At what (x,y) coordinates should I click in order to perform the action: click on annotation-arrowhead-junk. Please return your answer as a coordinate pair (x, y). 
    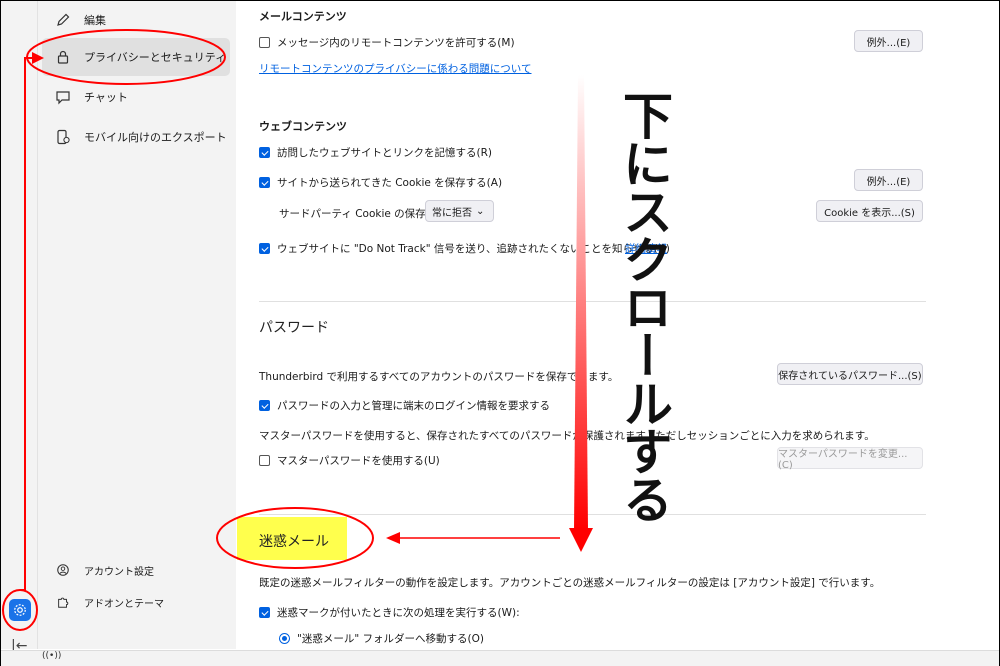
    Looking at the image, I should click on (393, 538).